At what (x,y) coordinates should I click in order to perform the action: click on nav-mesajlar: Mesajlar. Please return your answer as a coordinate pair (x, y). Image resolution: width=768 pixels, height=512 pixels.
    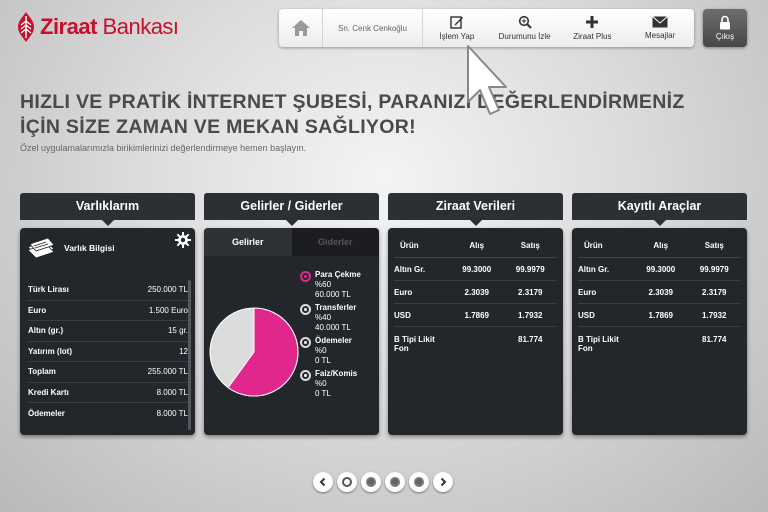
    Looking at the image, I should click on (660, 28).